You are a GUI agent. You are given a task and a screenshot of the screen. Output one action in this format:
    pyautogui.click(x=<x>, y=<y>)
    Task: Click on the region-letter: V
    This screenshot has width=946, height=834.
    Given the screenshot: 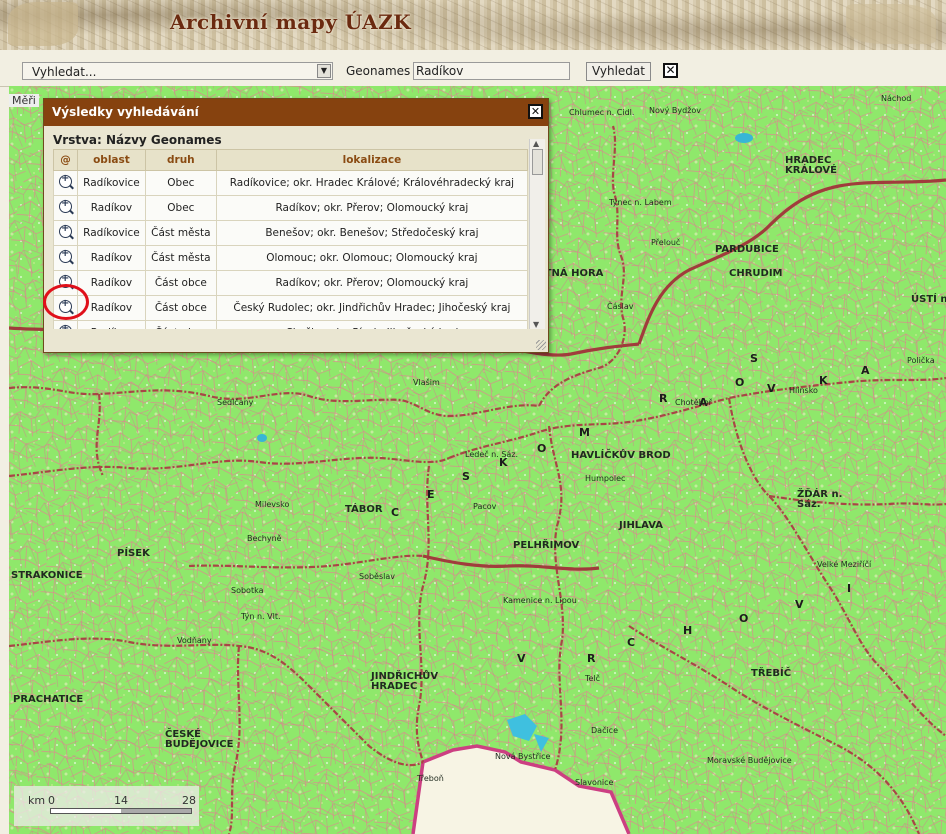 What is the action you would take?
    pyautogui.click(x=799, y=604)
    